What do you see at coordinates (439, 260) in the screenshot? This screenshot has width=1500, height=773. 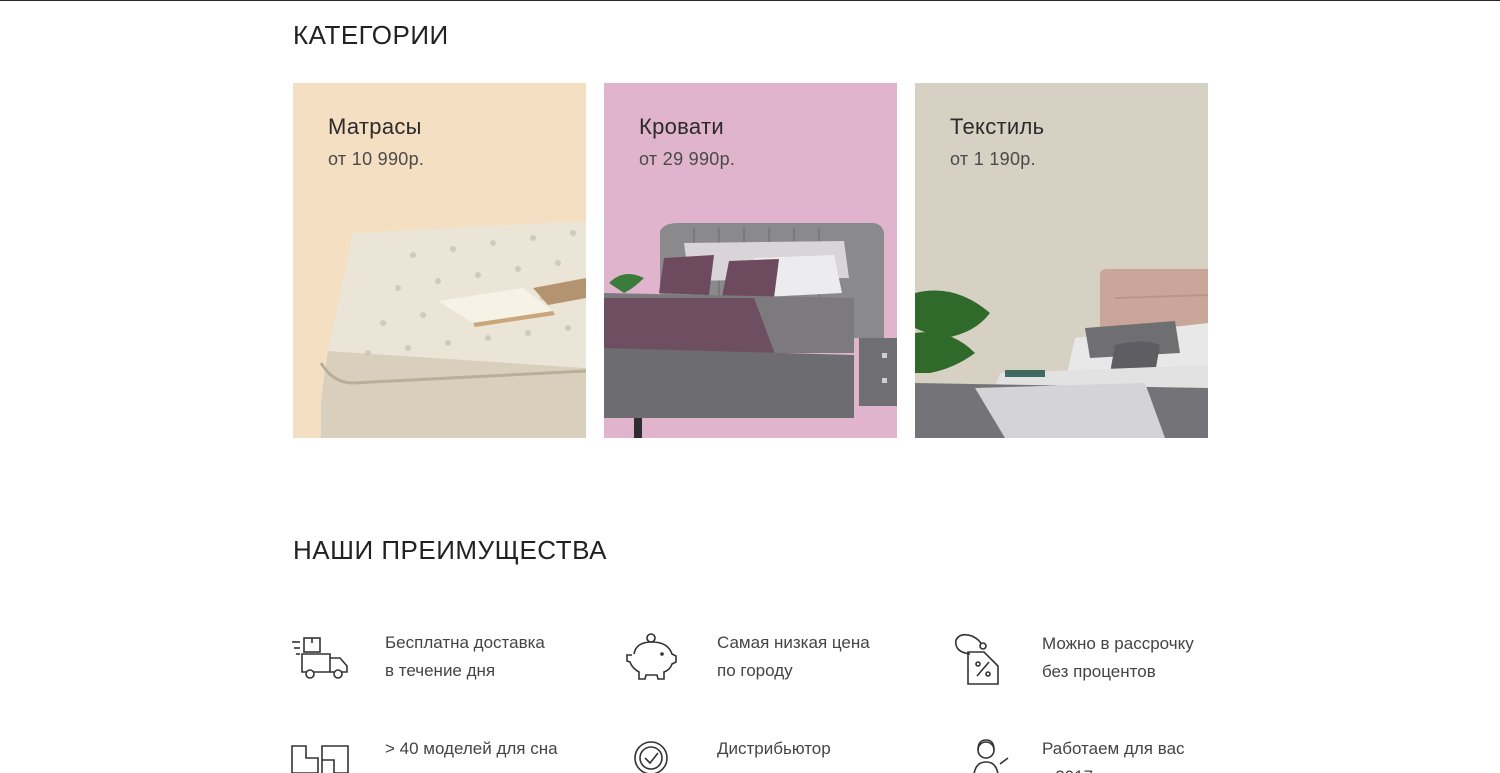 I see `category-card-mattresses: Матрасы от 10 990р.` at bounding box center [439, 260].